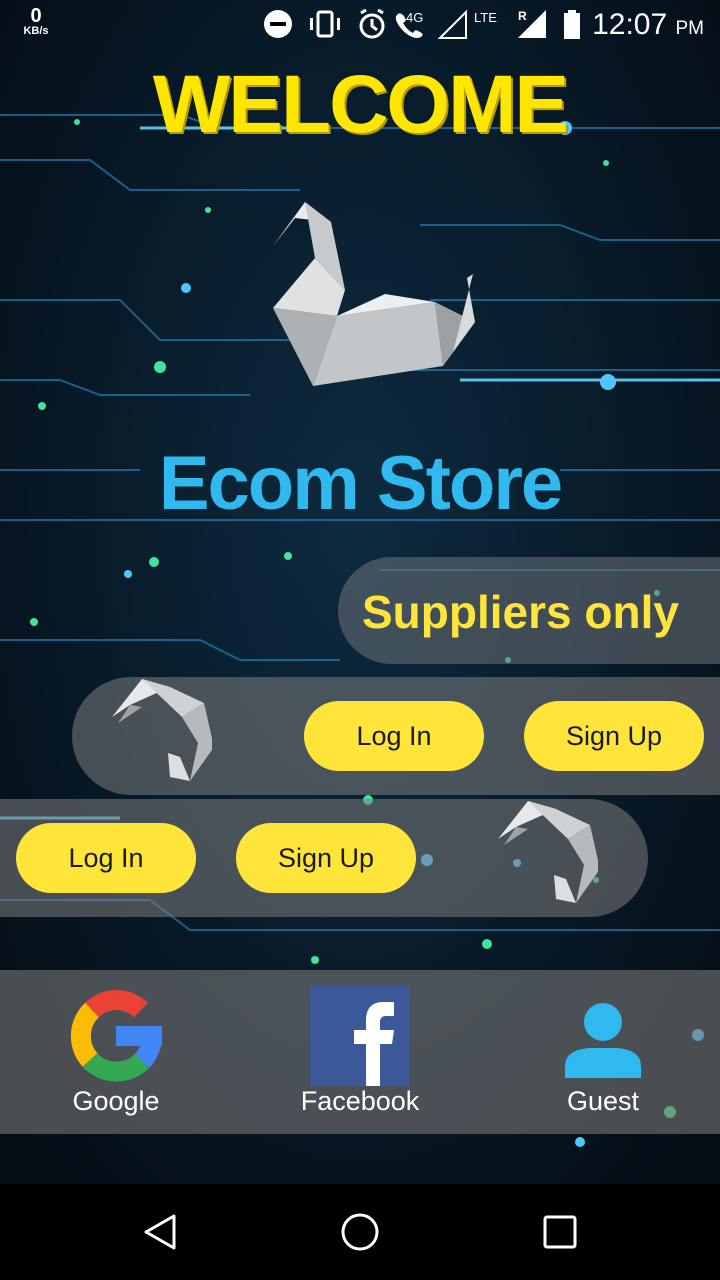 This screenshot has width=720, height=1280. Describe the element at coordinates (372, 23) in the screenshot. I see `alarm-icon` at that location.